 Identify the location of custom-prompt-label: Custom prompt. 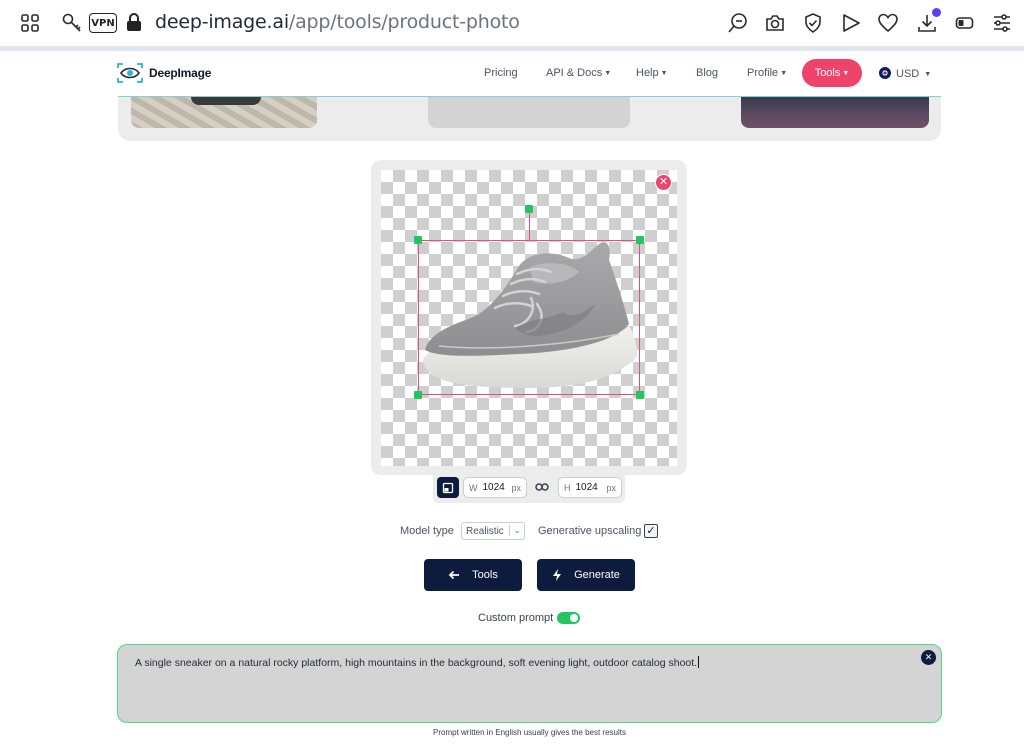
(516, 618).